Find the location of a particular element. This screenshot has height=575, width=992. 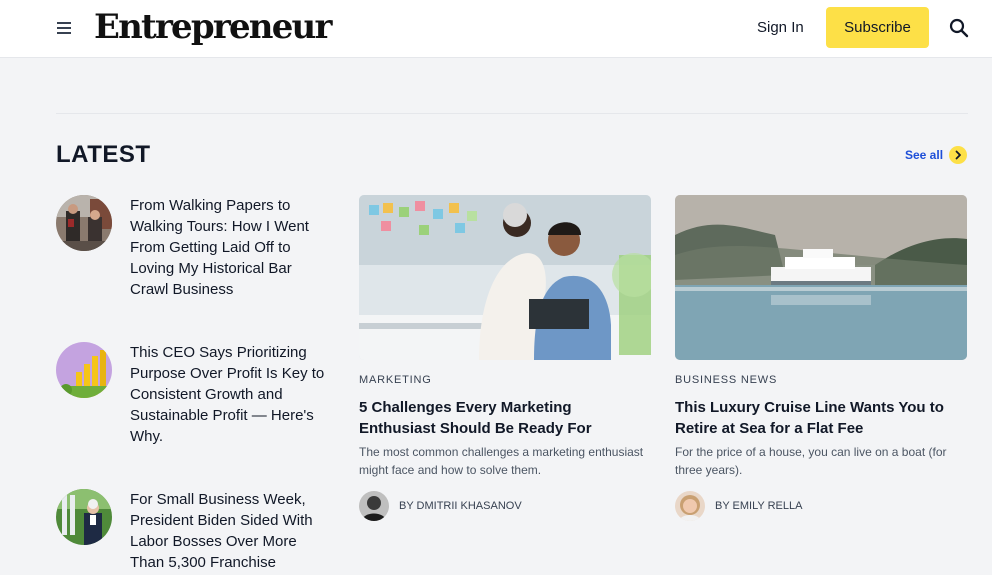

sign-in-link: Sign In is located at coordinates (780, 28).